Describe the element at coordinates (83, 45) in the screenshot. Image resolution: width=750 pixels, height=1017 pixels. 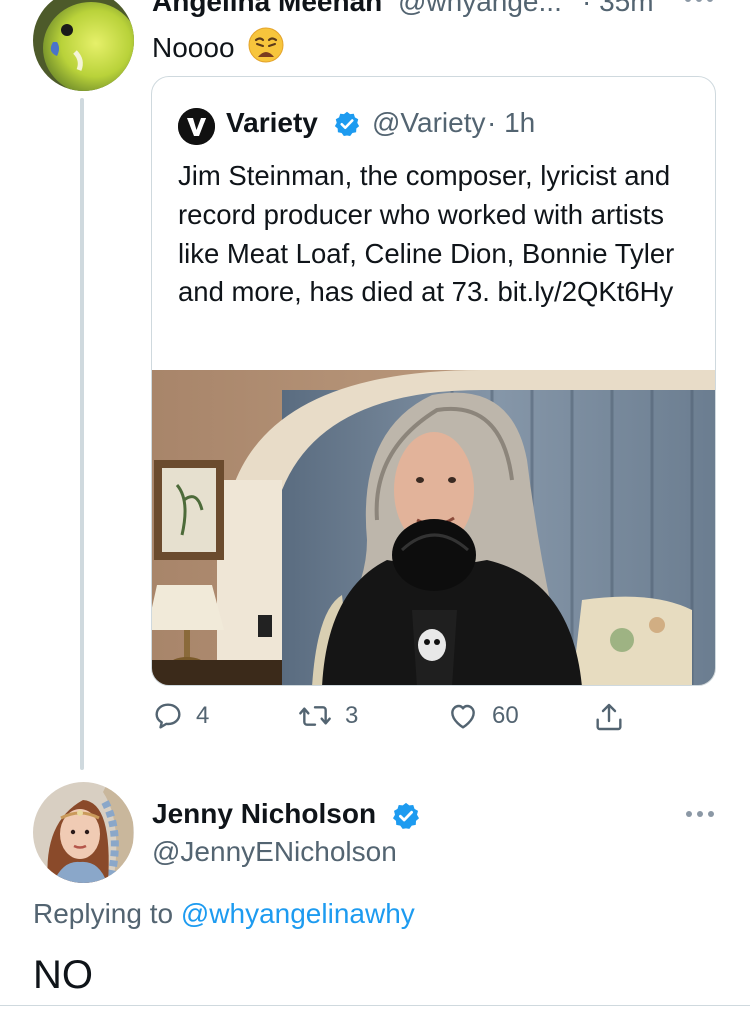
I see `avatar-angelina` at that location.